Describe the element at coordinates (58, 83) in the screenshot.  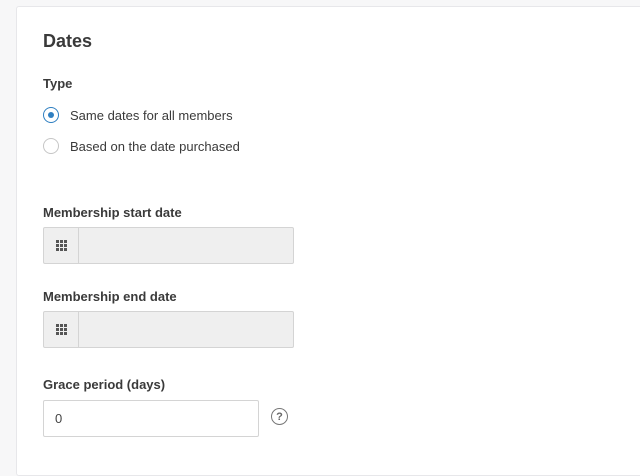
I see `type-label: Type` at that location.